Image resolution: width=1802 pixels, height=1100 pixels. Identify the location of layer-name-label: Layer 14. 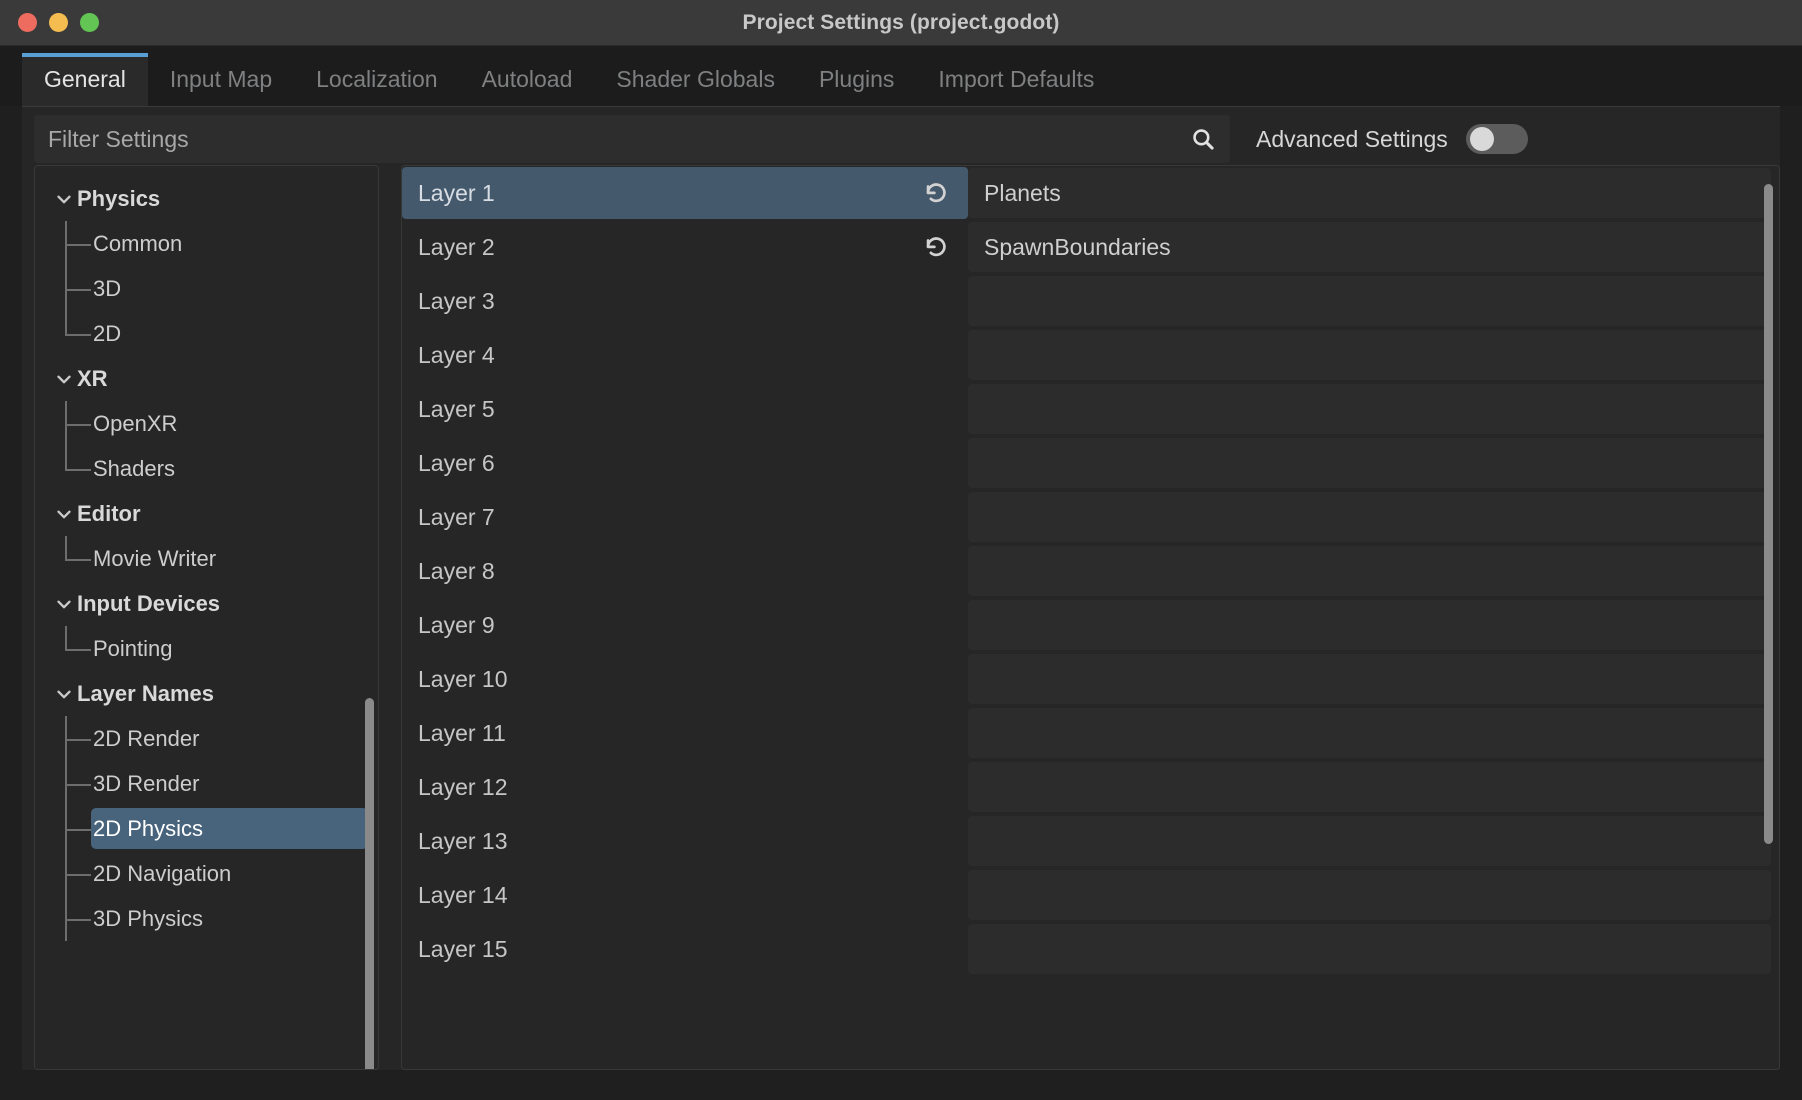
(685, 895).